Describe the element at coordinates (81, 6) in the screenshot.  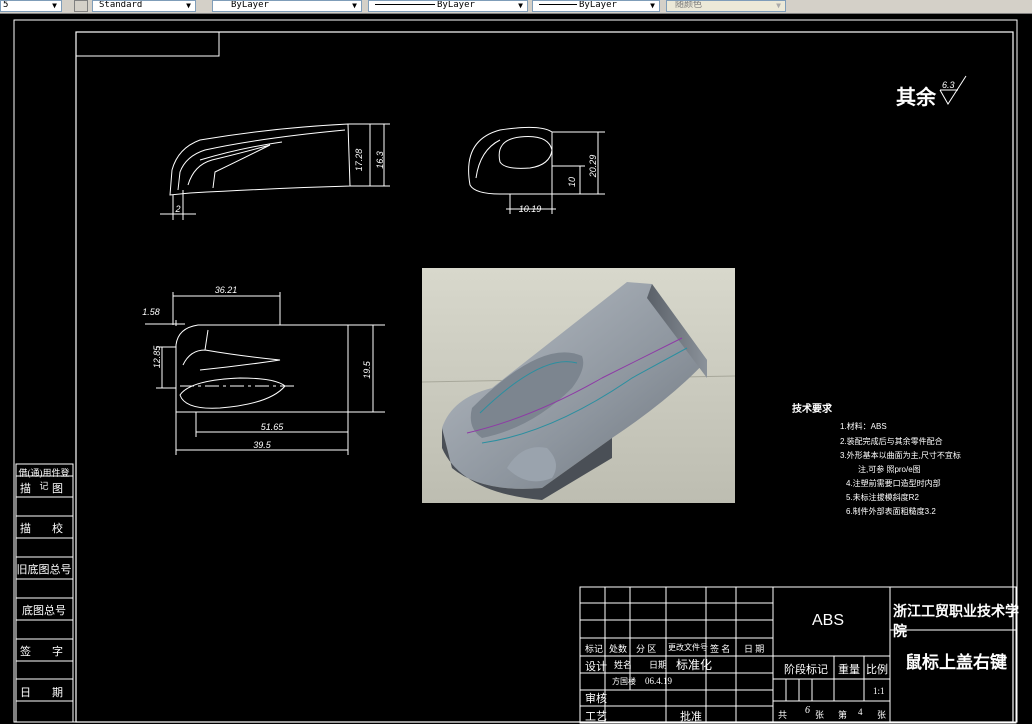
I see `text-style-icon` at that location.